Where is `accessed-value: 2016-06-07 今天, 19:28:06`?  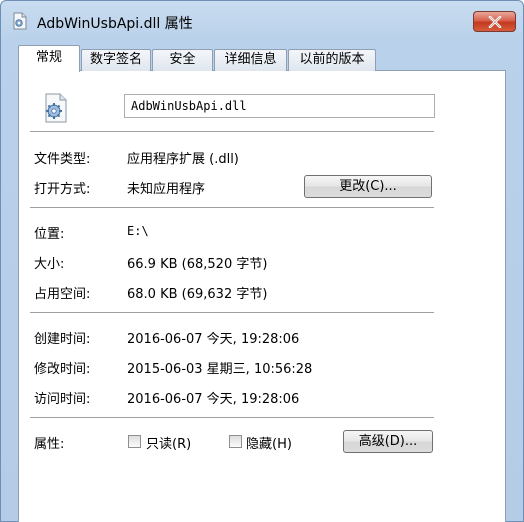
accessed-value: 2016-06-07 今天, 19:28:06 is located at coordinates (213, 399).